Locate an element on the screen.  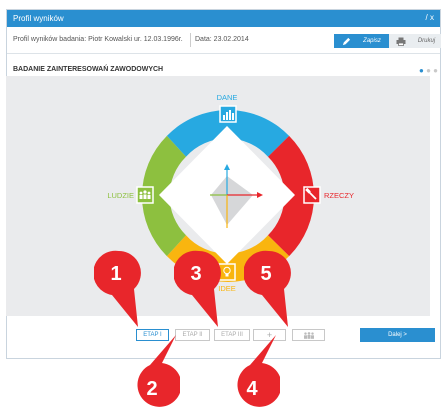
callout-2-number: 2 is located at coordinates (151, 389).